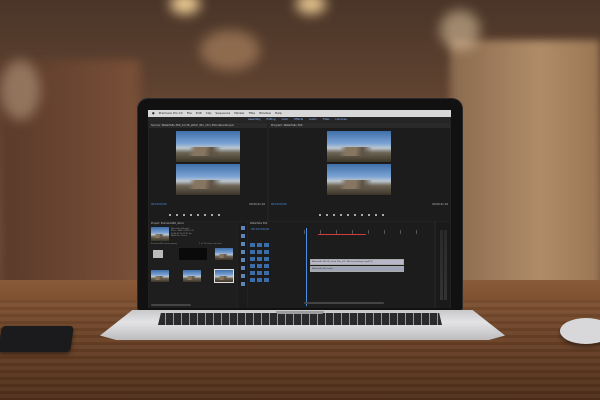 Image resolution: width=600 pixels, height=400 pixels. What do you see at coordinates (160, 234) in the screenshot?
I see `project-preview-thumbnail` at bounding box center [160, 234].